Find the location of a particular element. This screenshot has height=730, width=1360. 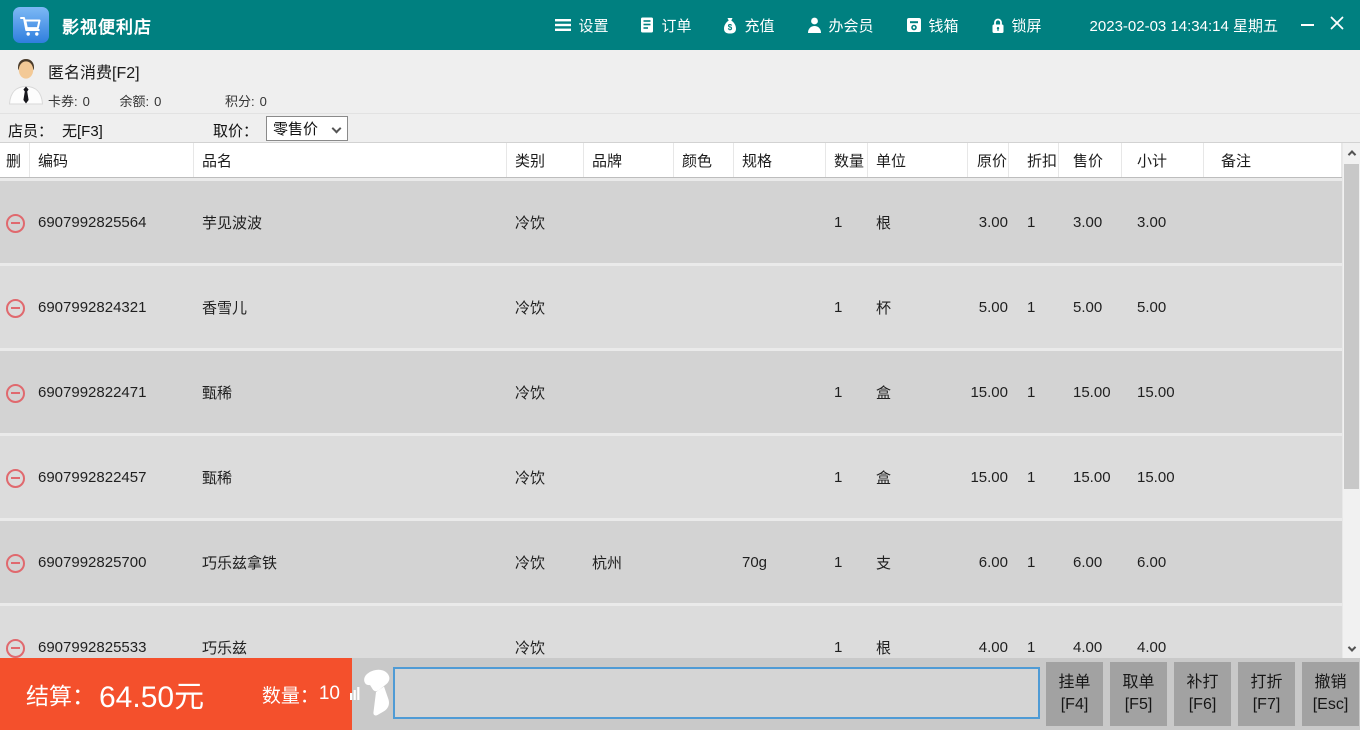

balance-label: 余额: is located at coordinates (134, 101).